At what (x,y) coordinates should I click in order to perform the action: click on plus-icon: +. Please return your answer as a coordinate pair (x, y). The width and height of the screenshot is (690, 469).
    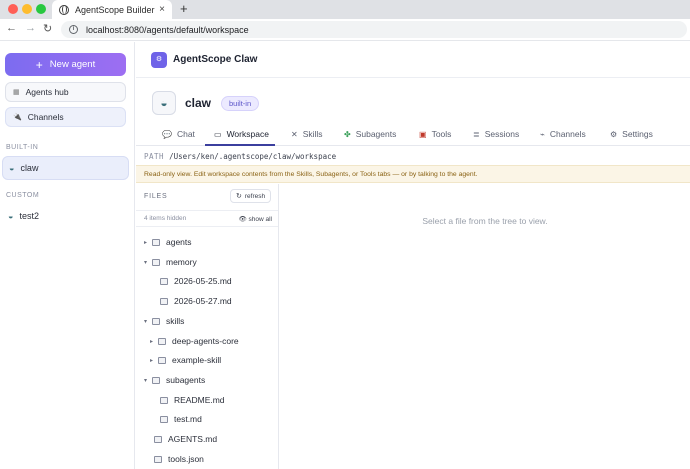
    Looking at the image, I should click on (39, 64).